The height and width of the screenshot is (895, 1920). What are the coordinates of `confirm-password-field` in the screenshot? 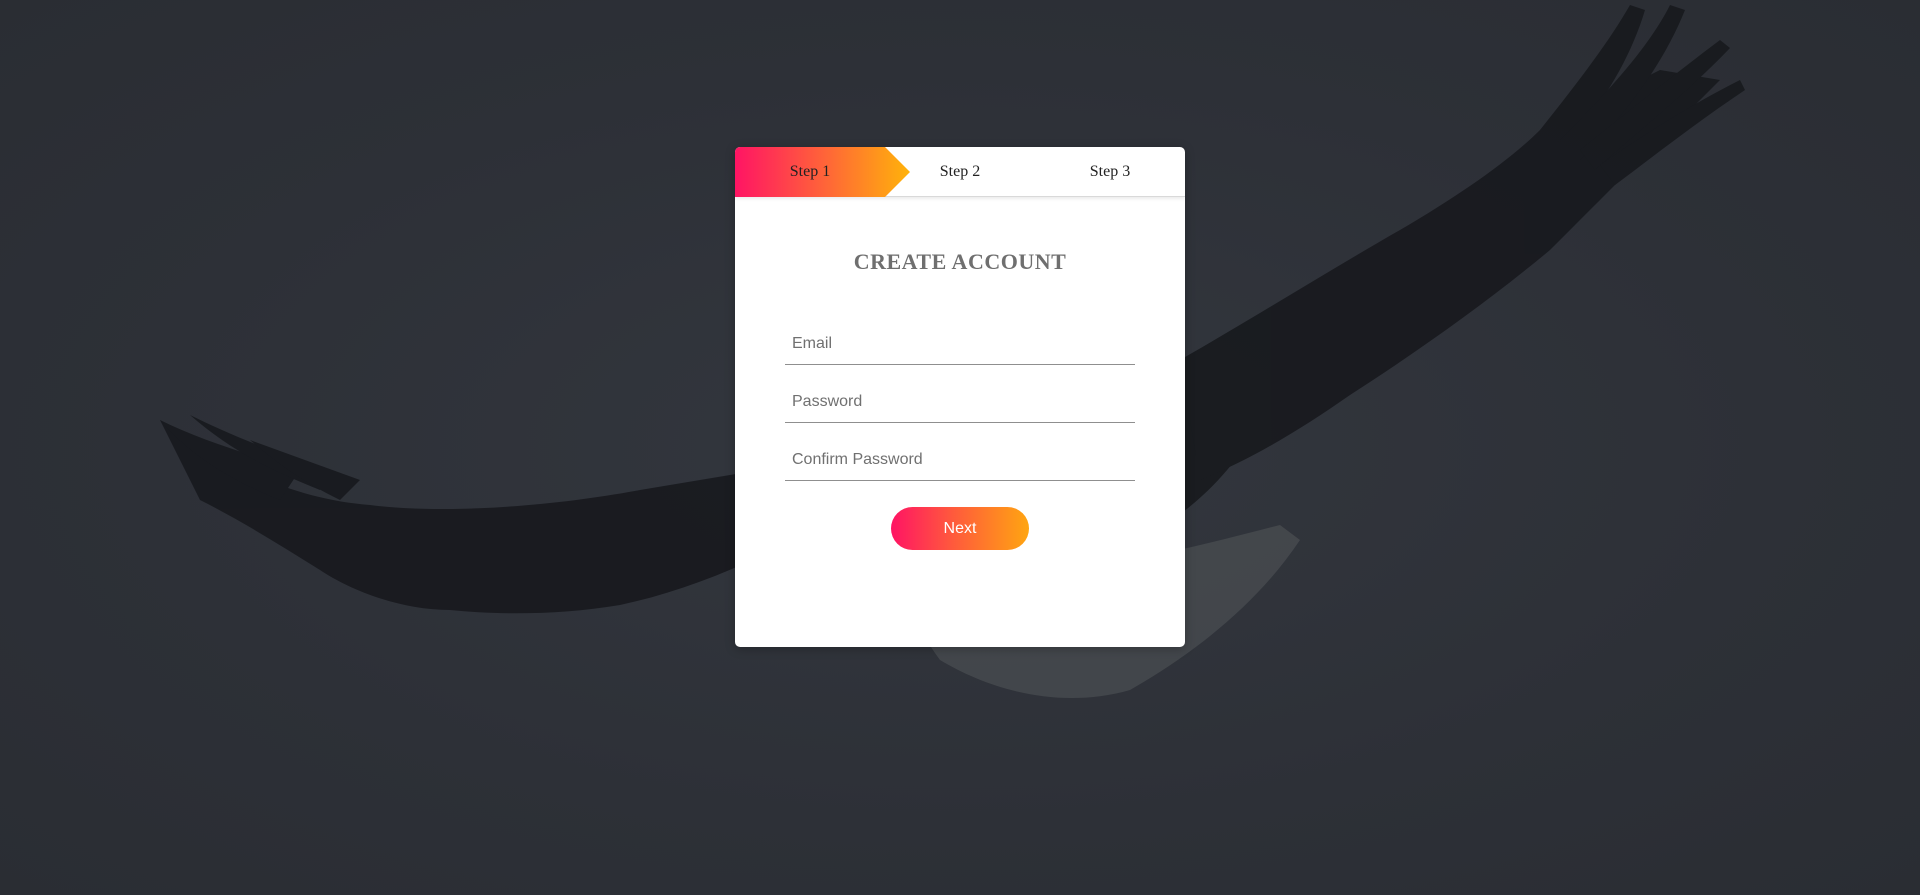 It's located at (960, 460).